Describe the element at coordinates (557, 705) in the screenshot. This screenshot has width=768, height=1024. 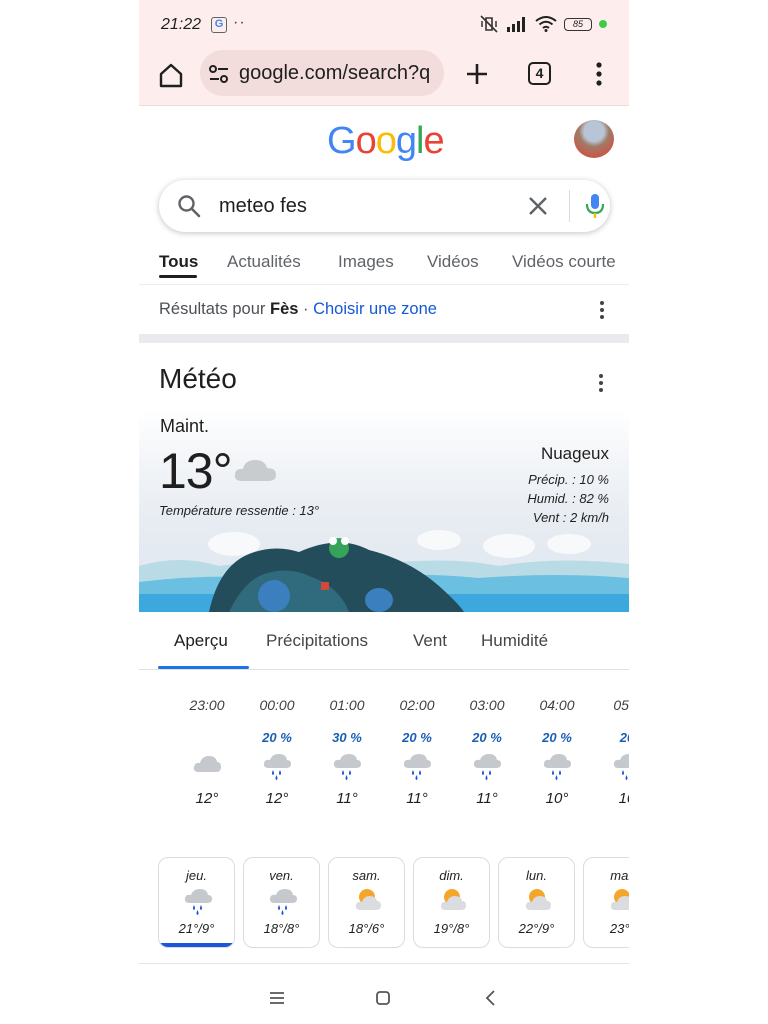
I see `hour-label: 04:00` at that location.